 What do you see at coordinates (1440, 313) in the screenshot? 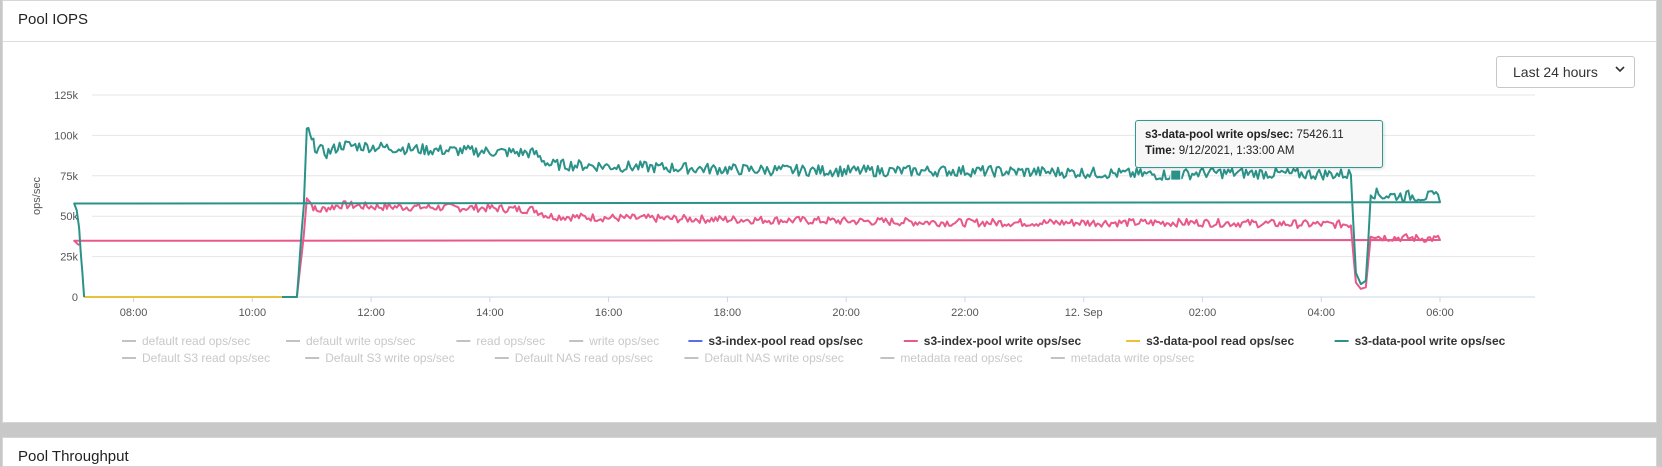
I see `x-tick-label: 06:00` at bounding box center [1440, 313].